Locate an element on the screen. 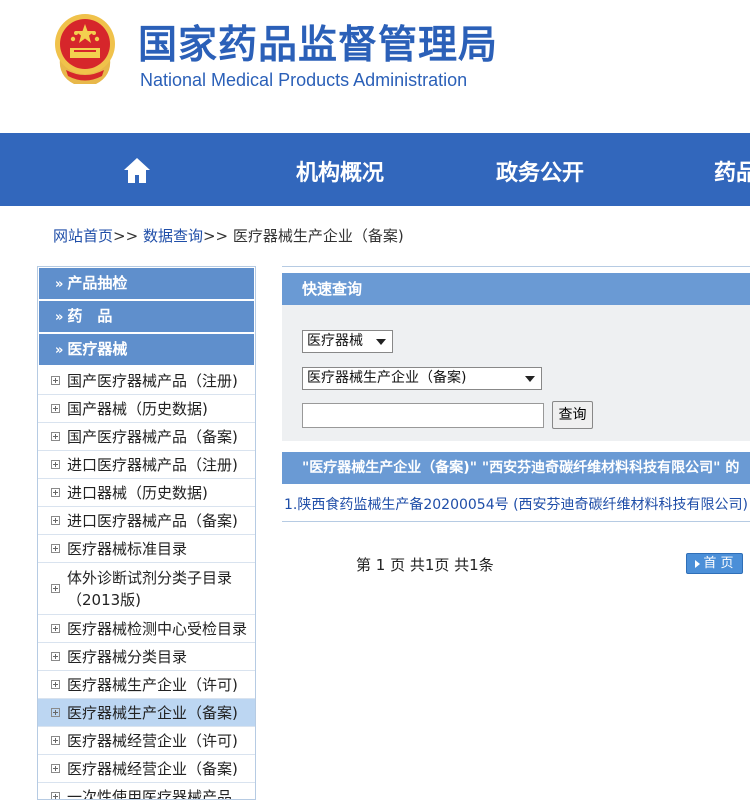  sidebar-item: 国产医疗器械产品（注册) is located at coordinates (146, 381).